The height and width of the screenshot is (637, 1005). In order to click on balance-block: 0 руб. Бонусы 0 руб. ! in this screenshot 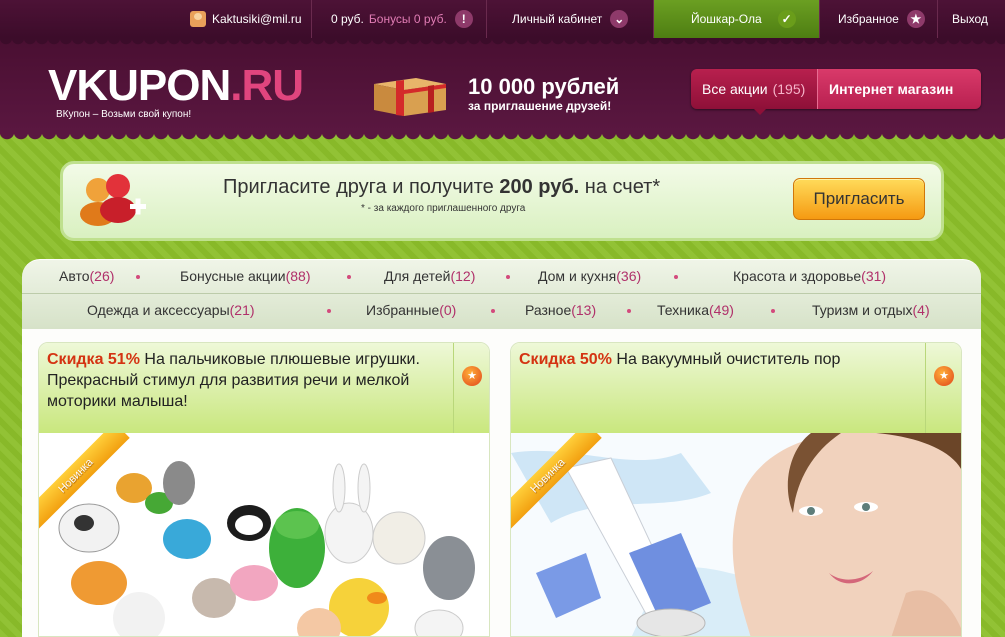, I will do `click(398, 19)`.